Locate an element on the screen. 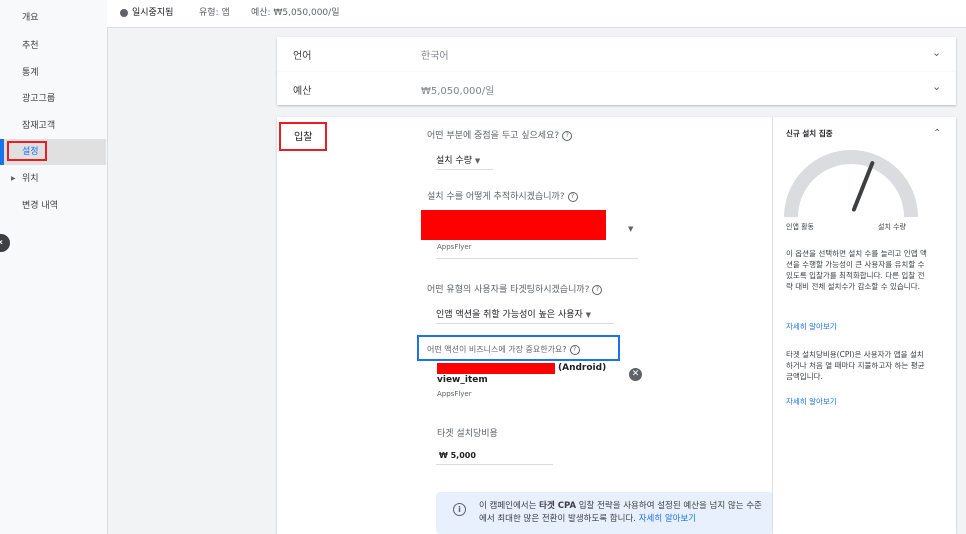 The image size is (966, 534). action-platform: (Android) is located at coordinates (582, 368).